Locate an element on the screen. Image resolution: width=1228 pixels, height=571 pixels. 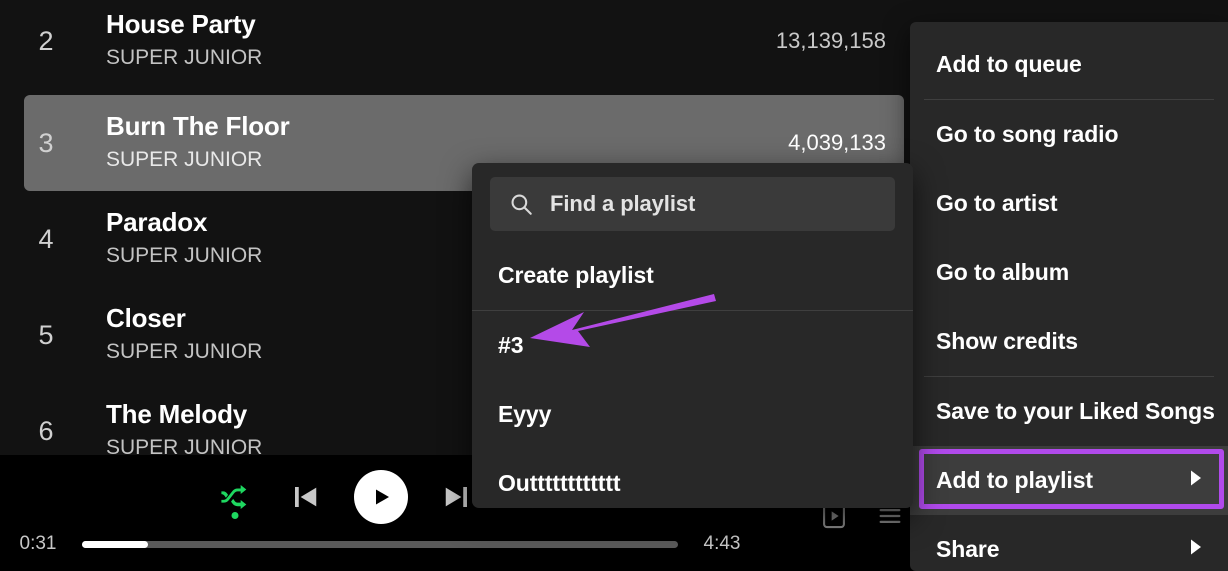
play-icon is located at coordinates (382, 497).